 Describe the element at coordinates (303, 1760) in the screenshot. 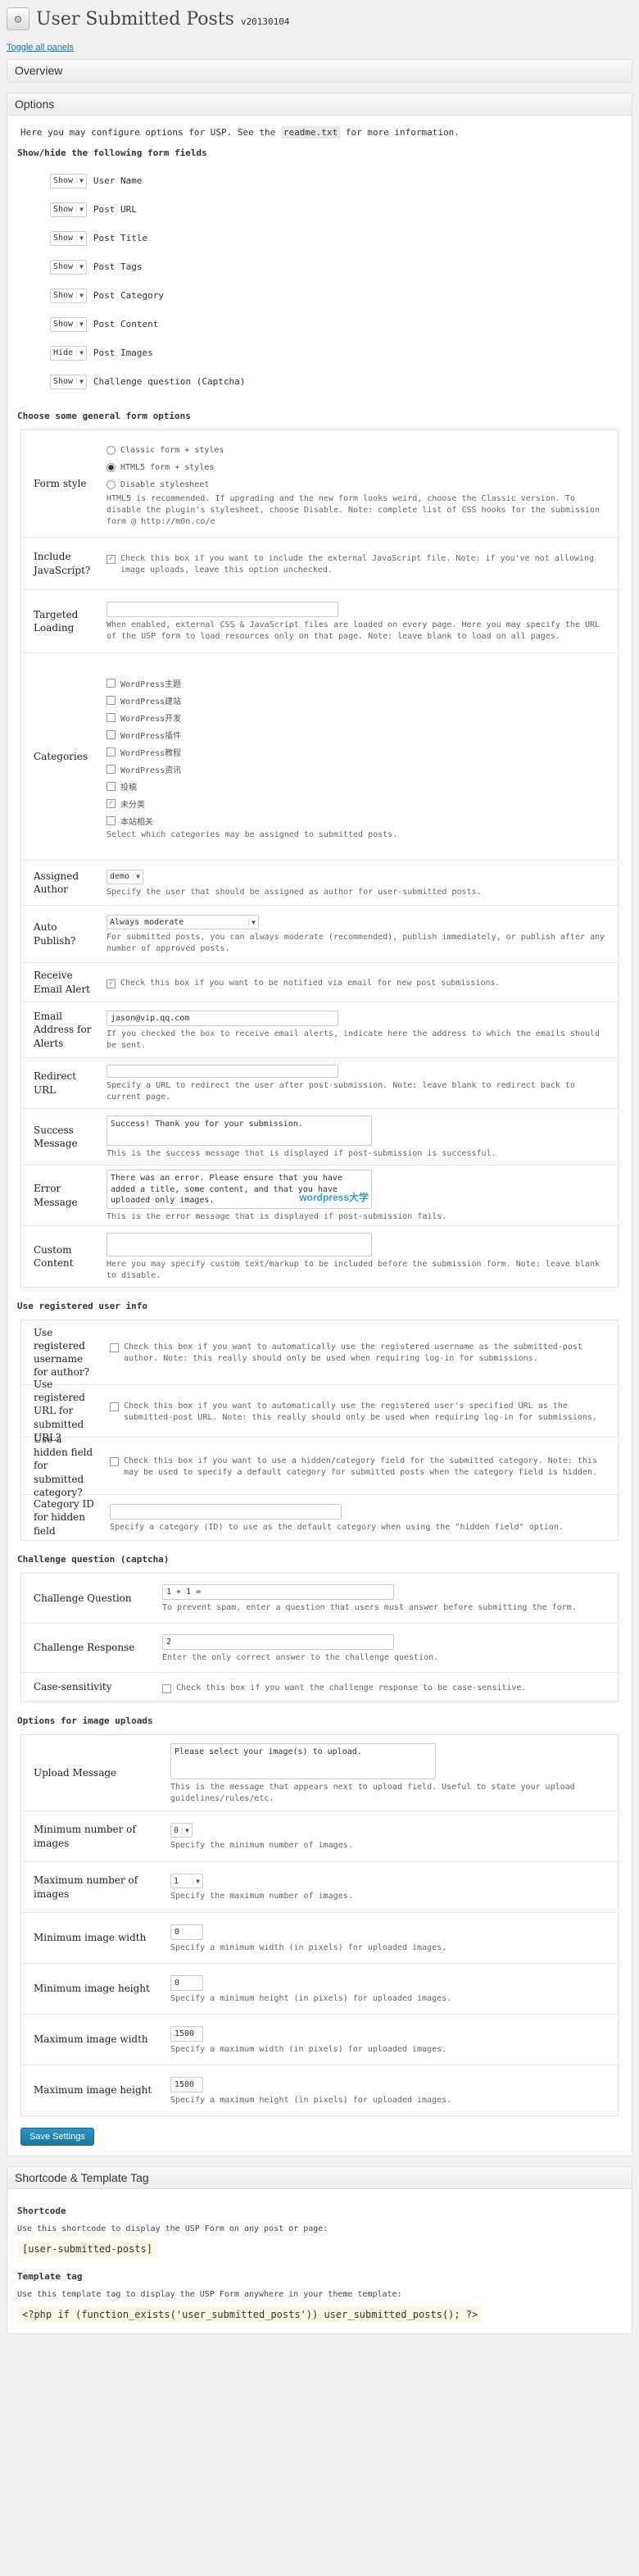

I see `upload-message-textarea: Please select your image(s) to upload.` at that location.